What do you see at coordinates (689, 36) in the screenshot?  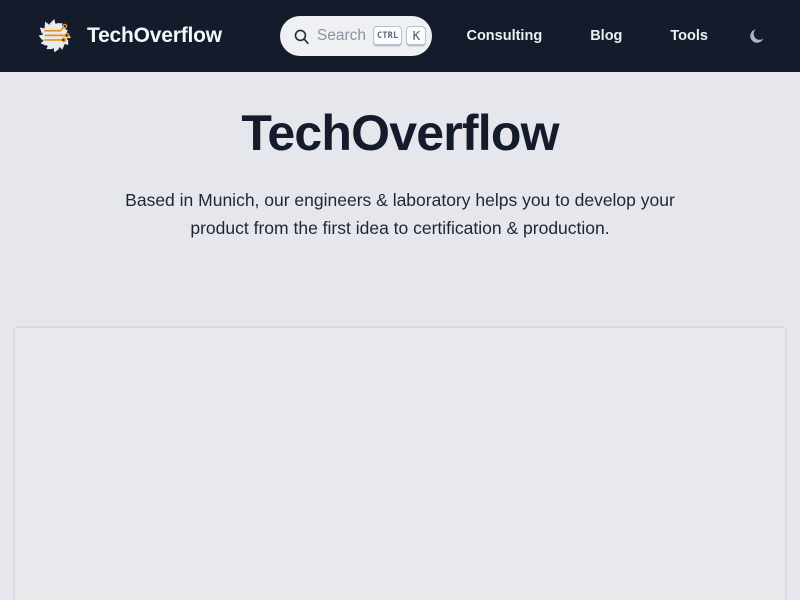 I see `nav-item-tools: Tools` at bounding box center [689, 36].